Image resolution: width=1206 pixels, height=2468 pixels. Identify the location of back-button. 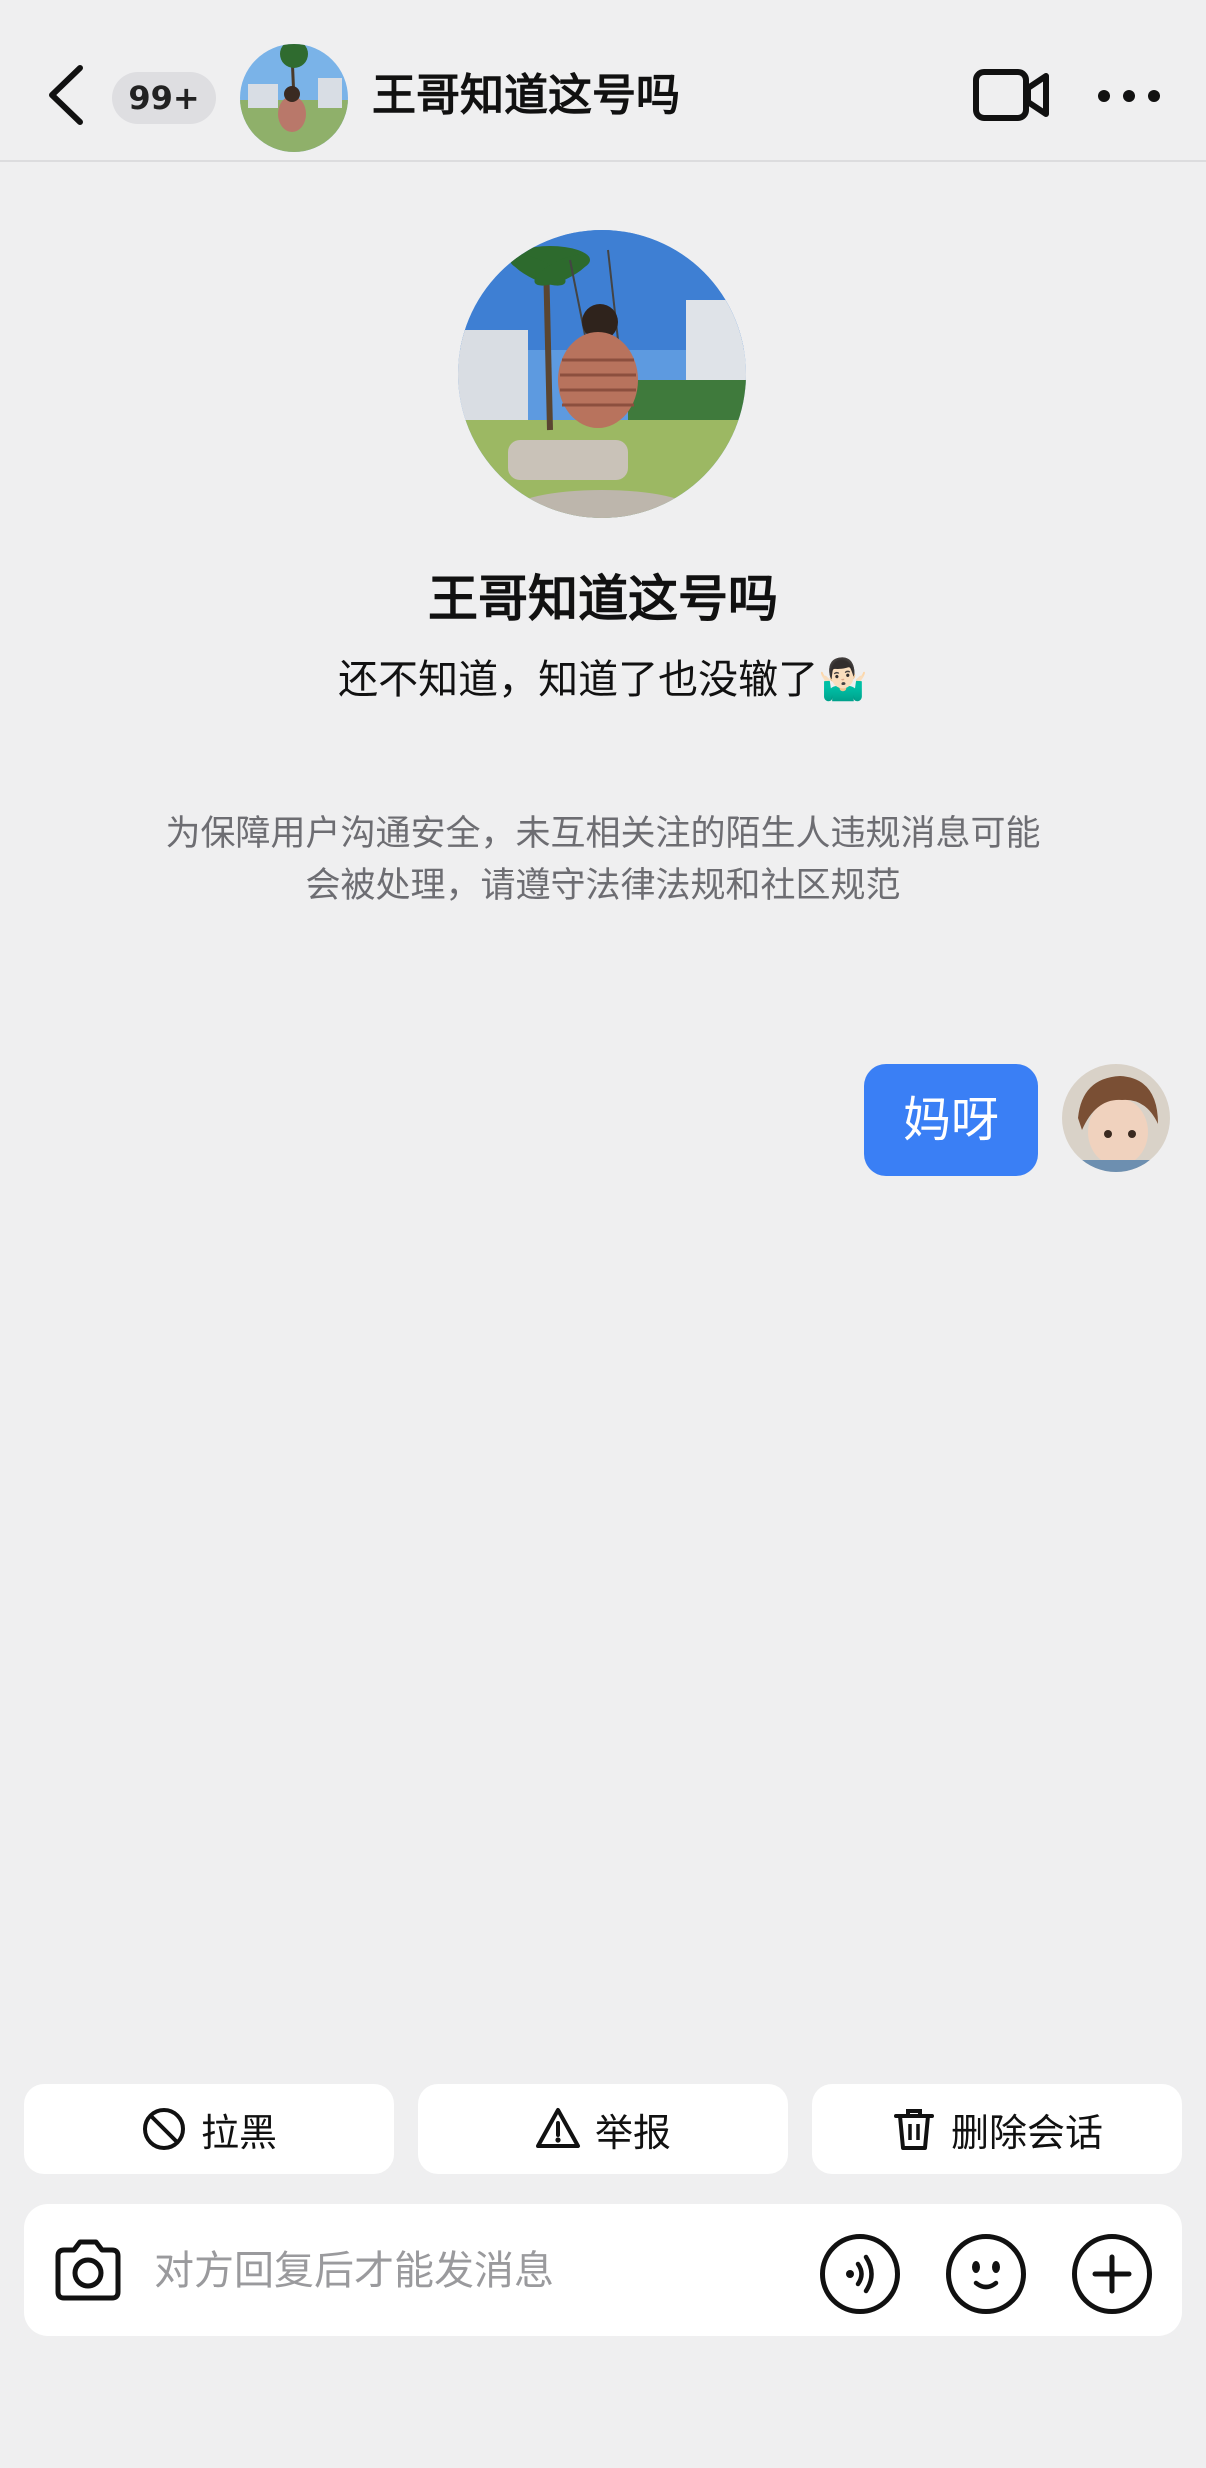
(66, 95).